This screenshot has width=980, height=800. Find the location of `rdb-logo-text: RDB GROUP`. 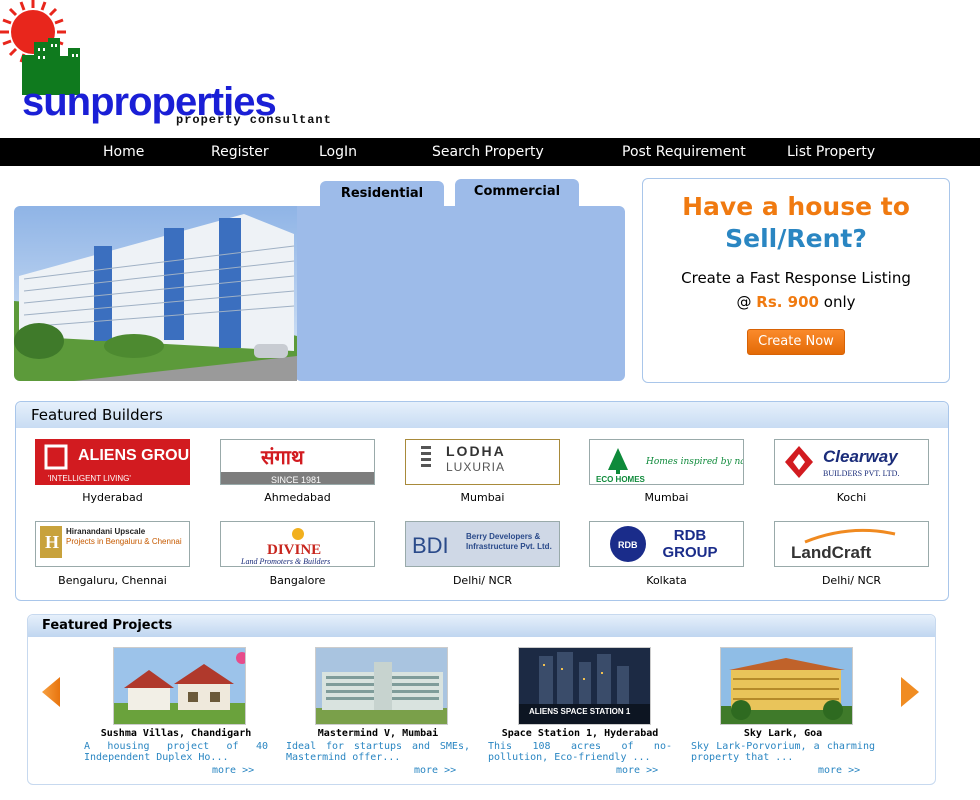

rdb-logo-text: RDB GROUP is located at coordinates (690, 544).